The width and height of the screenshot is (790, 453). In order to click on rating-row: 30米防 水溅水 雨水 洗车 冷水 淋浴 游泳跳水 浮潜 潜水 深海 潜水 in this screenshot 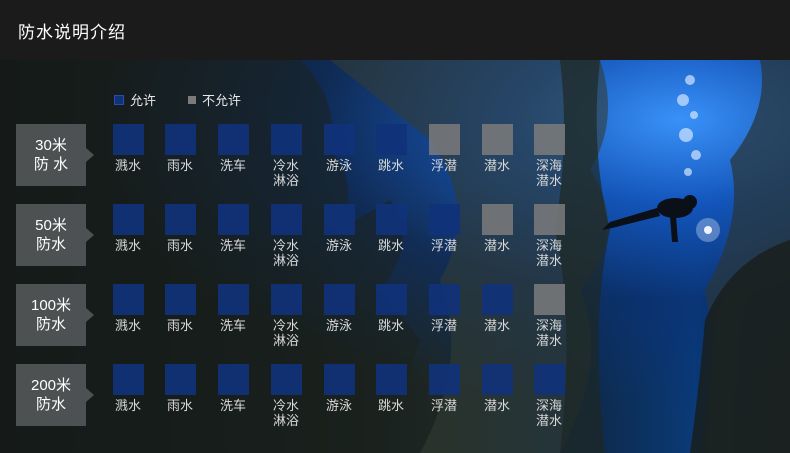, I will do `click(306, 156)`.